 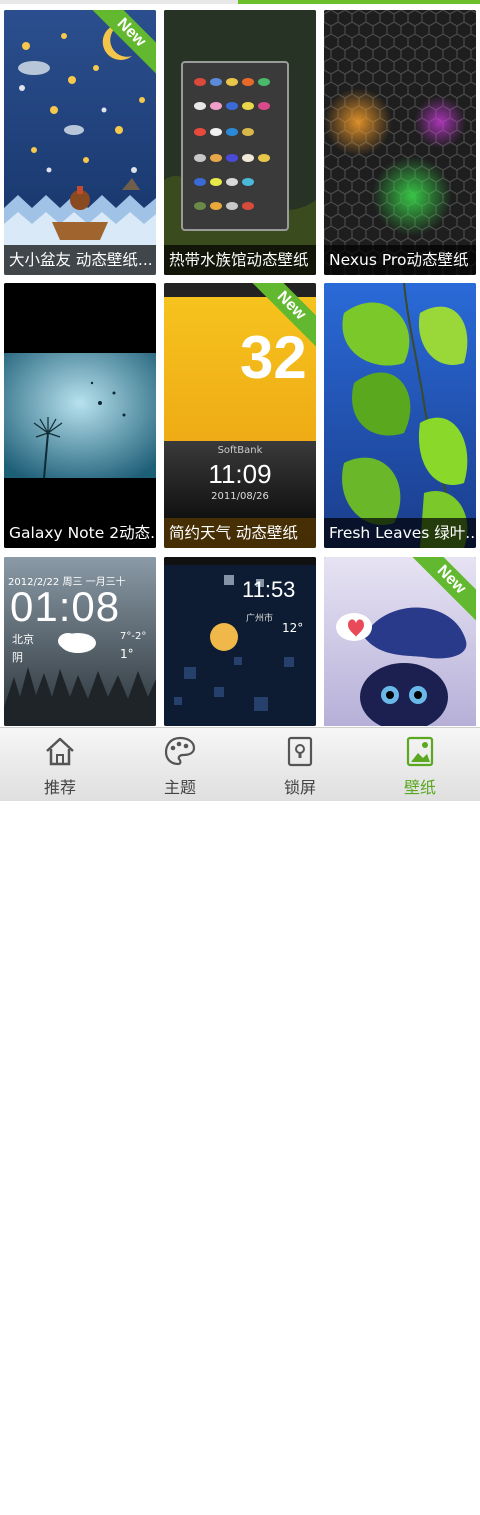 What do you see at coordinates (23, 639) in the screenshot?
I see `weather-city: 北京` at bounding box center [23, 639].